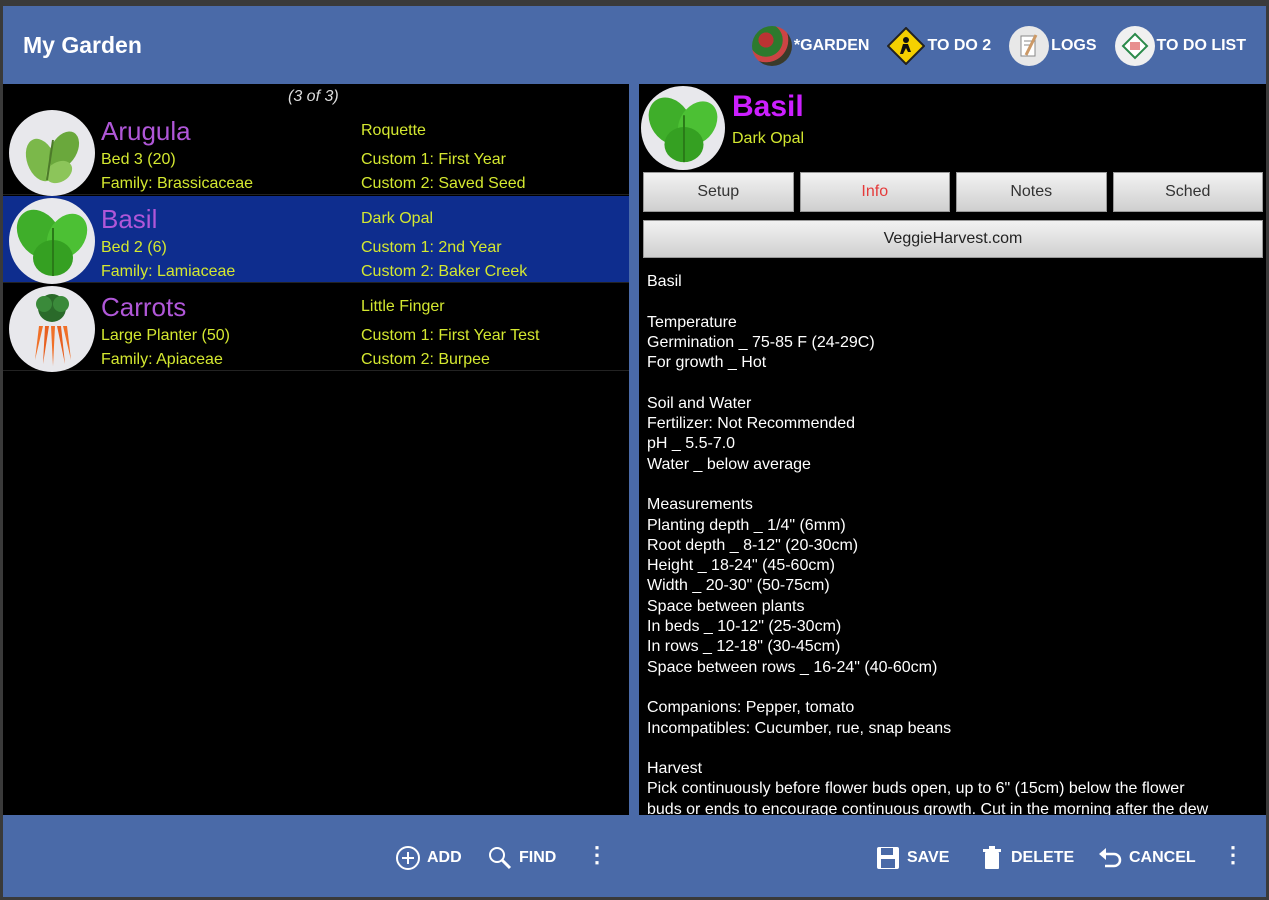 Image resolution: width=1269 pixels, height=900 pixels. I want to click on find-label: FIND, so click(538, 857).